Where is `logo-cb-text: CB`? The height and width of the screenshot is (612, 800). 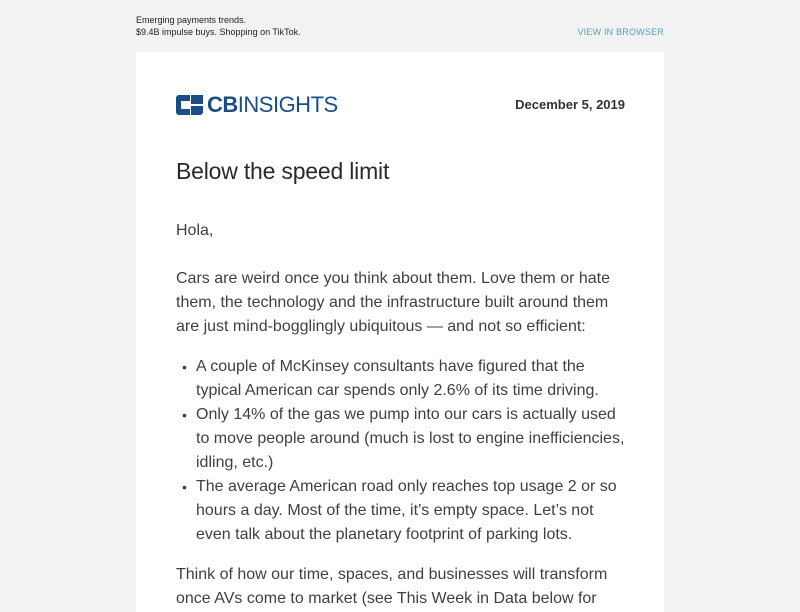
logo-cb-text: CB is located at coordinates (222, 104).